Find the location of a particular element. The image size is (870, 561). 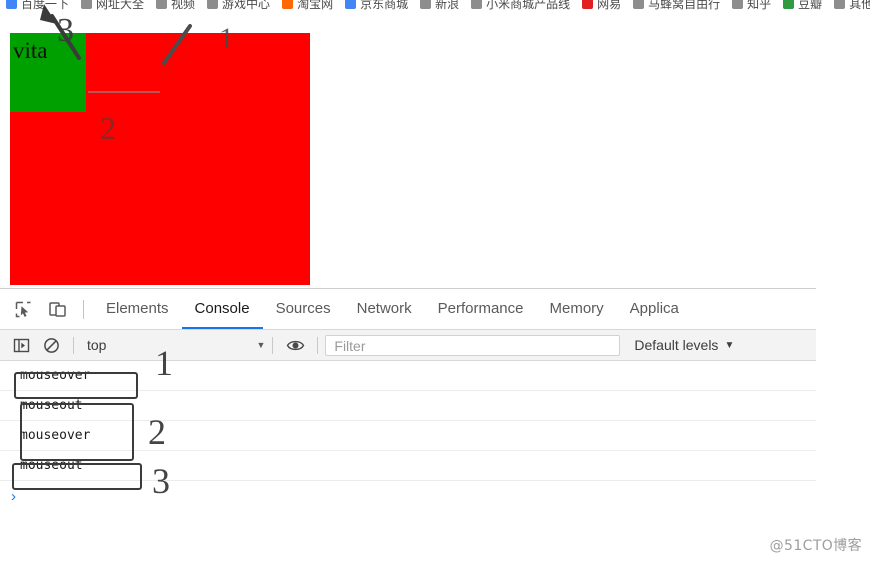

bookmark-label: 网易 is located at coordinates (609, 5).